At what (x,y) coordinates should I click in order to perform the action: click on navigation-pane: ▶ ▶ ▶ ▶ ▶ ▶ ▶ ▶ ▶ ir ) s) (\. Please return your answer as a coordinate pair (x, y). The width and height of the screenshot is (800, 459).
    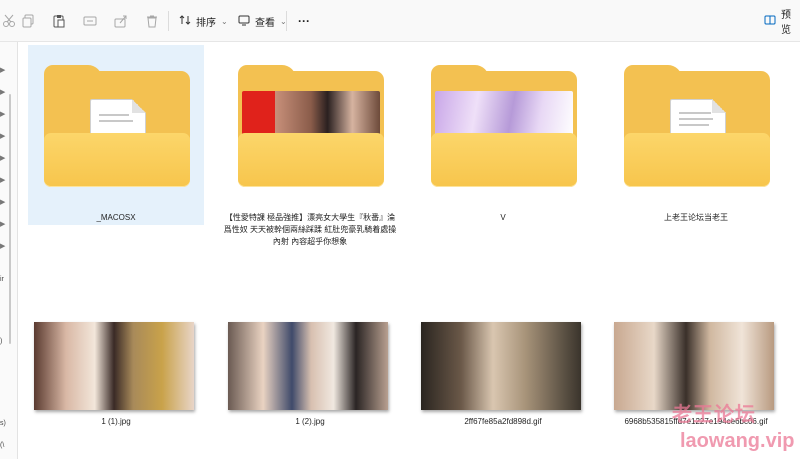
    Looking at the image, I should click on (9, 250).